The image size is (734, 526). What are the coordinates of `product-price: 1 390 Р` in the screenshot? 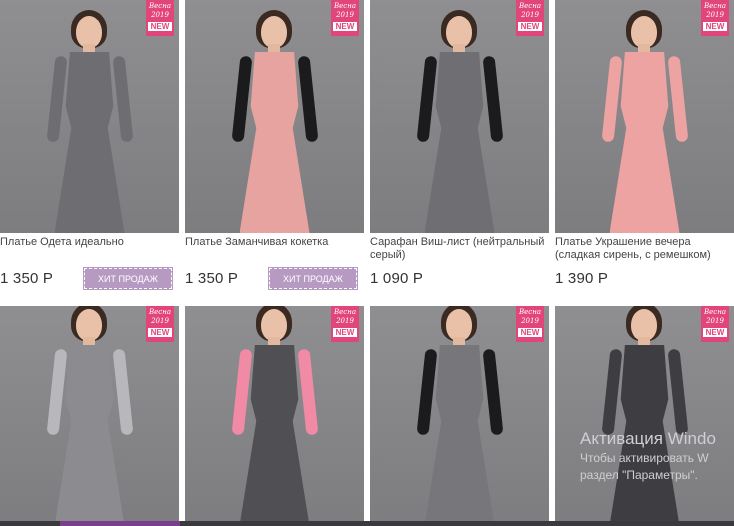 It's located at (582, 278).